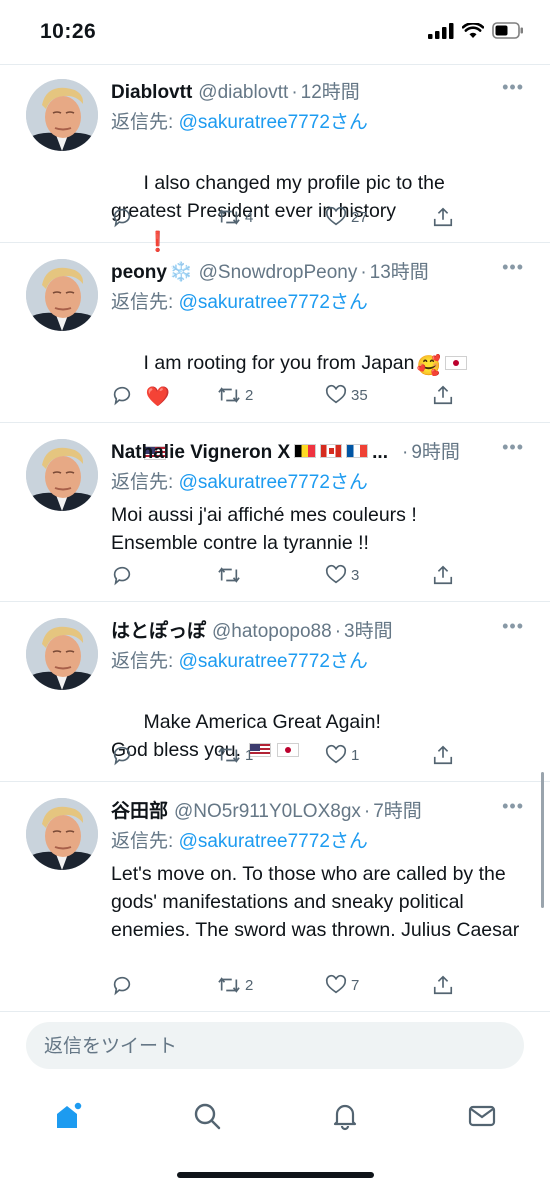  Describe the element at coordinates (229, 755) in the screenshot. I see `retweet-icon` at that location.